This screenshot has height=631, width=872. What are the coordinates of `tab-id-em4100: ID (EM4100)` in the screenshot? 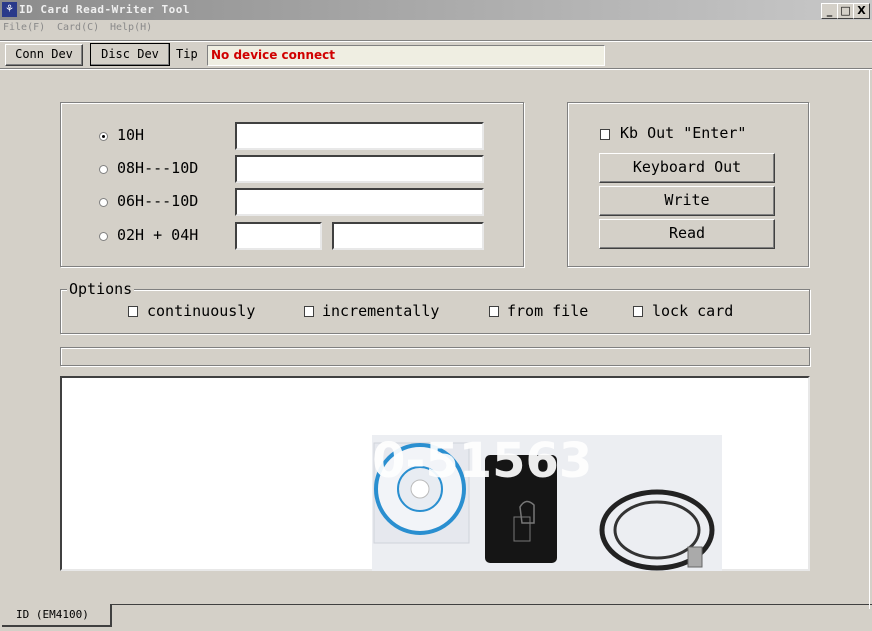 It's located at (57, 615).